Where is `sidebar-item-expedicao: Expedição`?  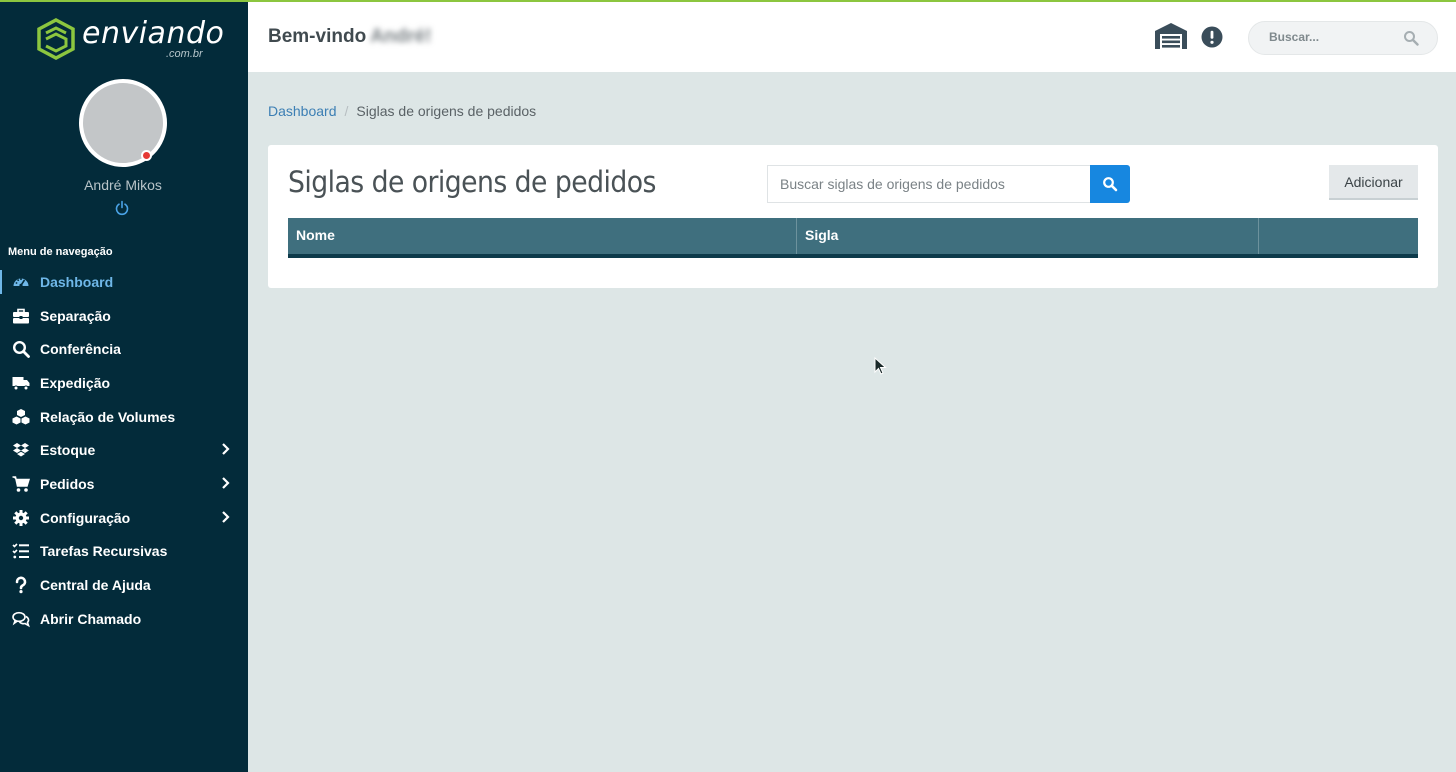
sidebar-item-expedicao: Expedição is located at coordinates (124, 383).